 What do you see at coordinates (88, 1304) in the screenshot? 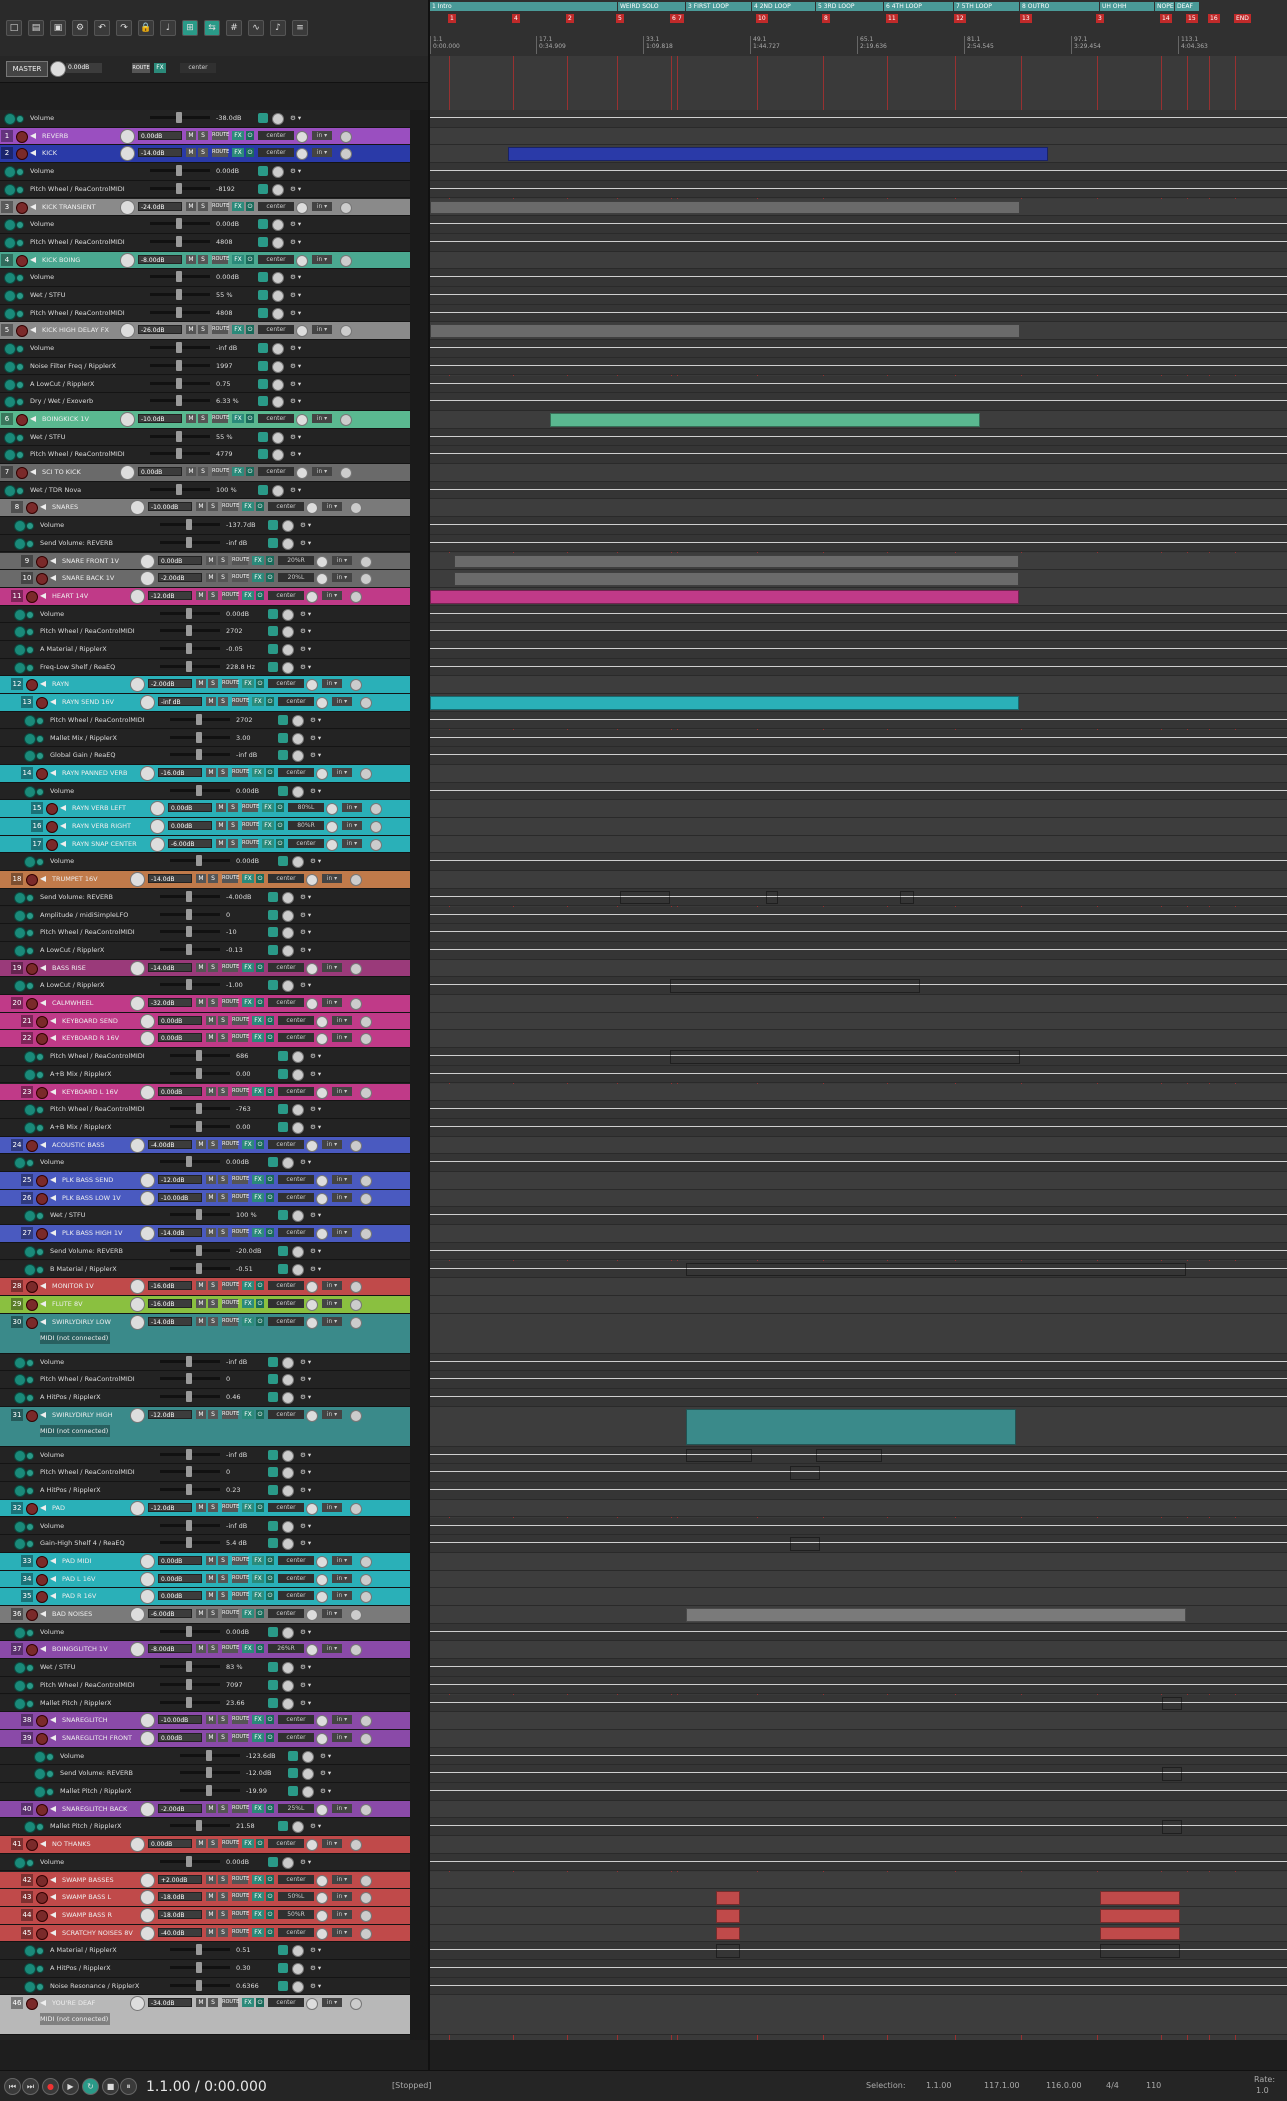
I see `track-name: FLUTE 8V` at bounding box center [88, 1304].